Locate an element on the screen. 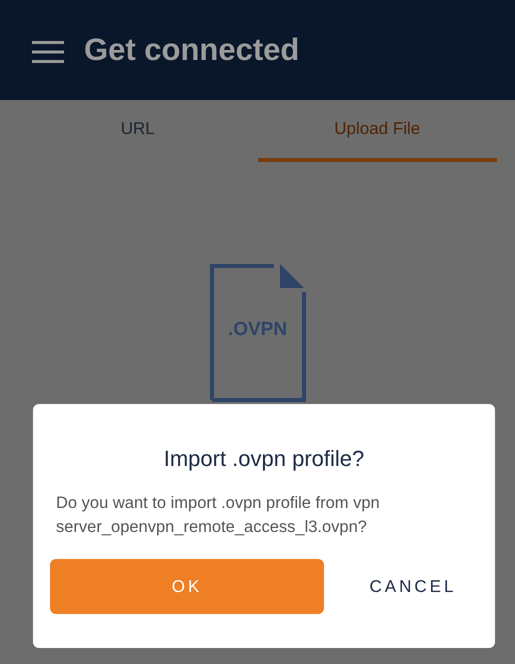  ok-button: OK is located at coordinates (187, 586).